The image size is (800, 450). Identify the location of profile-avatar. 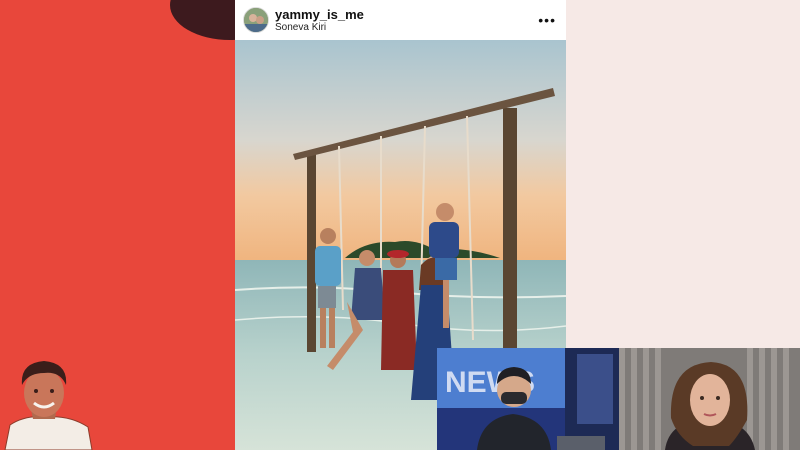
(256, 20).